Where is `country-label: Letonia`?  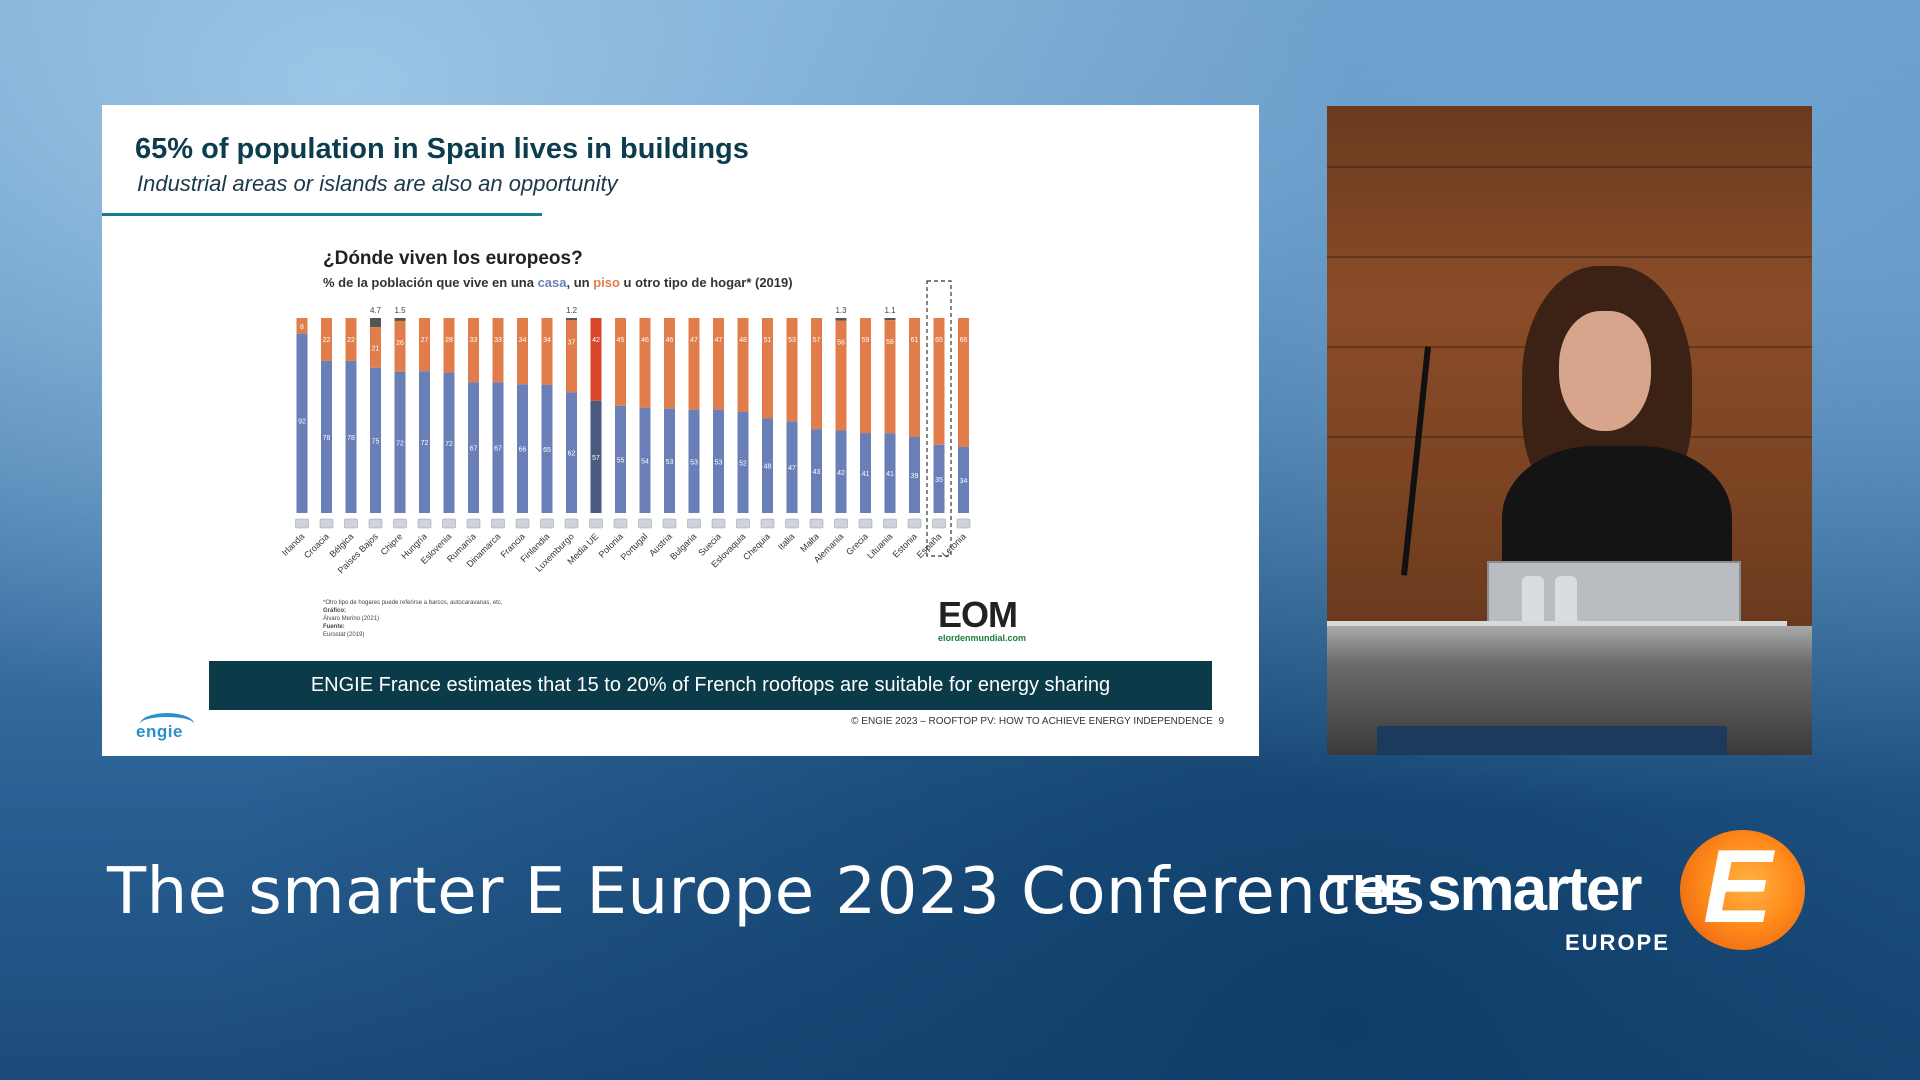 country-label: Letonia is located at coordinates (954, 545).